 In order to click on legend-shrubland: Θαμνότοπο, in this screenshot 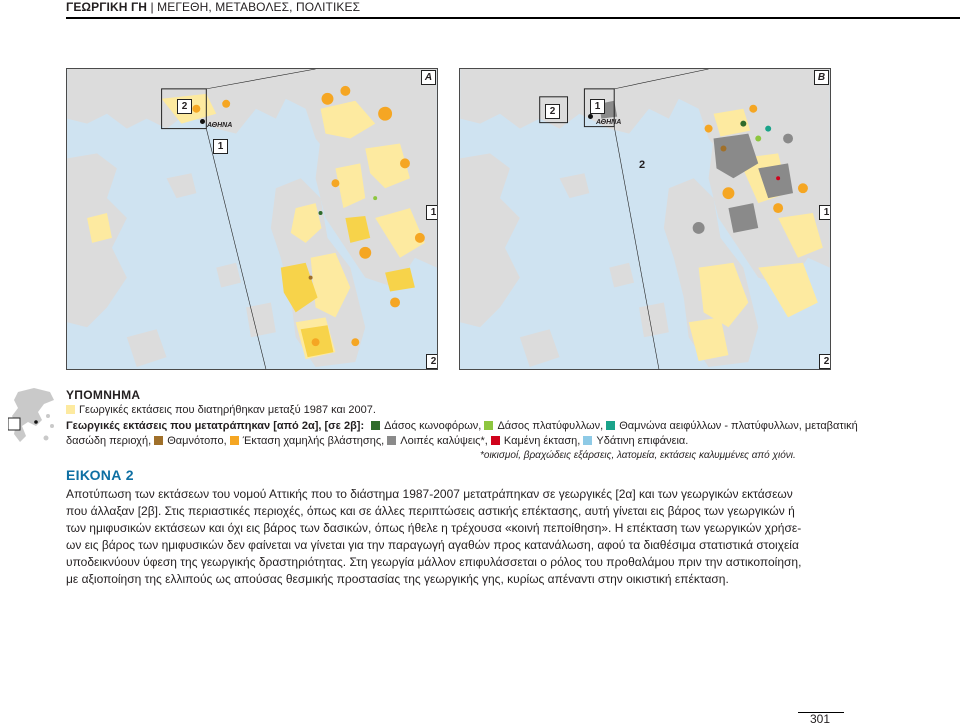, I will do `click(197, 441)`.